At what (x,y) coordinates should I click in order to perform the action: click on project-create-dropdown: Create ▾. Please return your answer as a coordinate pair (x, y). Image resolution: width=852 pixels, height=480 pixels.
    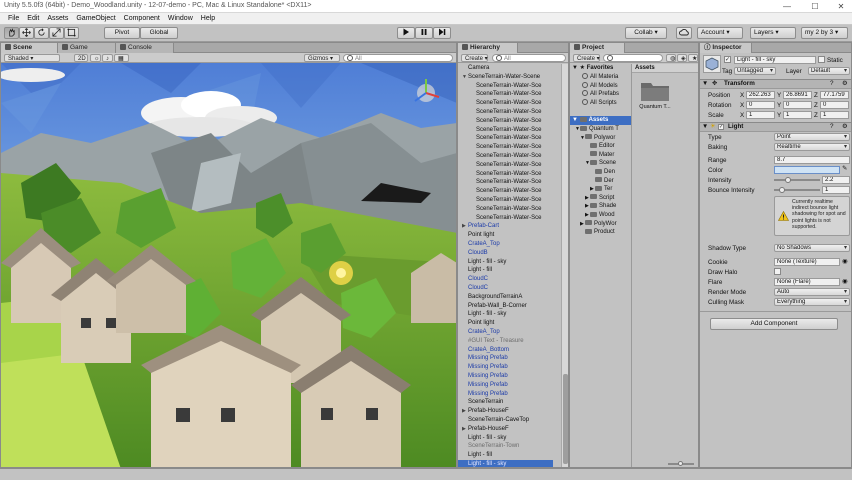
    Looking at the image, I should click on (586, 58).